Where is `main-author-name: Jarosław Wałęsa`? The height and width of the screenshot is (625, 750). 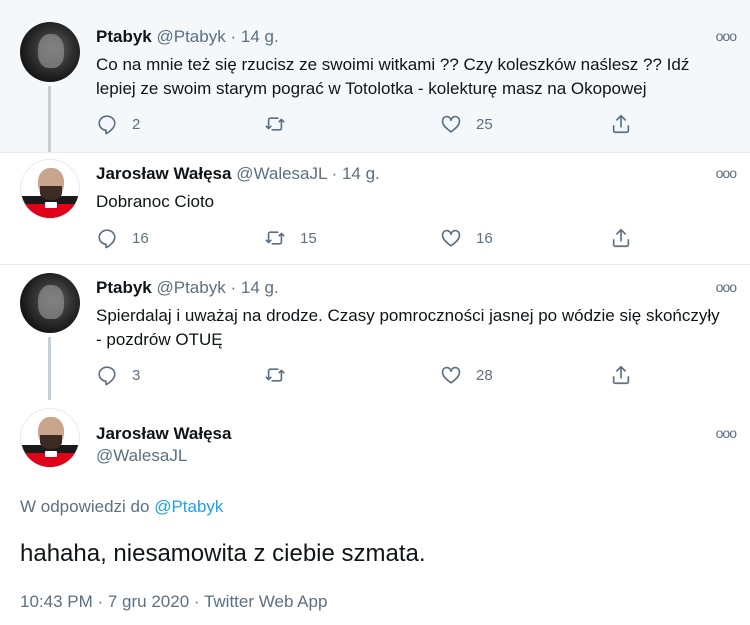 main-author-name: Jarosław Wałęsa is located at coordinates (163, 434).